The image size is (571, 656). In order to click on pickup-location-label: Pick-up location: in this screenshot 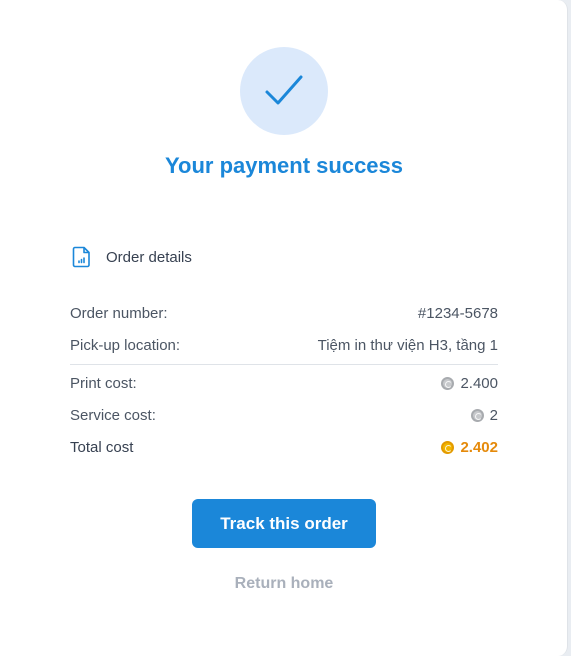, I will do `click(125, 345)`.